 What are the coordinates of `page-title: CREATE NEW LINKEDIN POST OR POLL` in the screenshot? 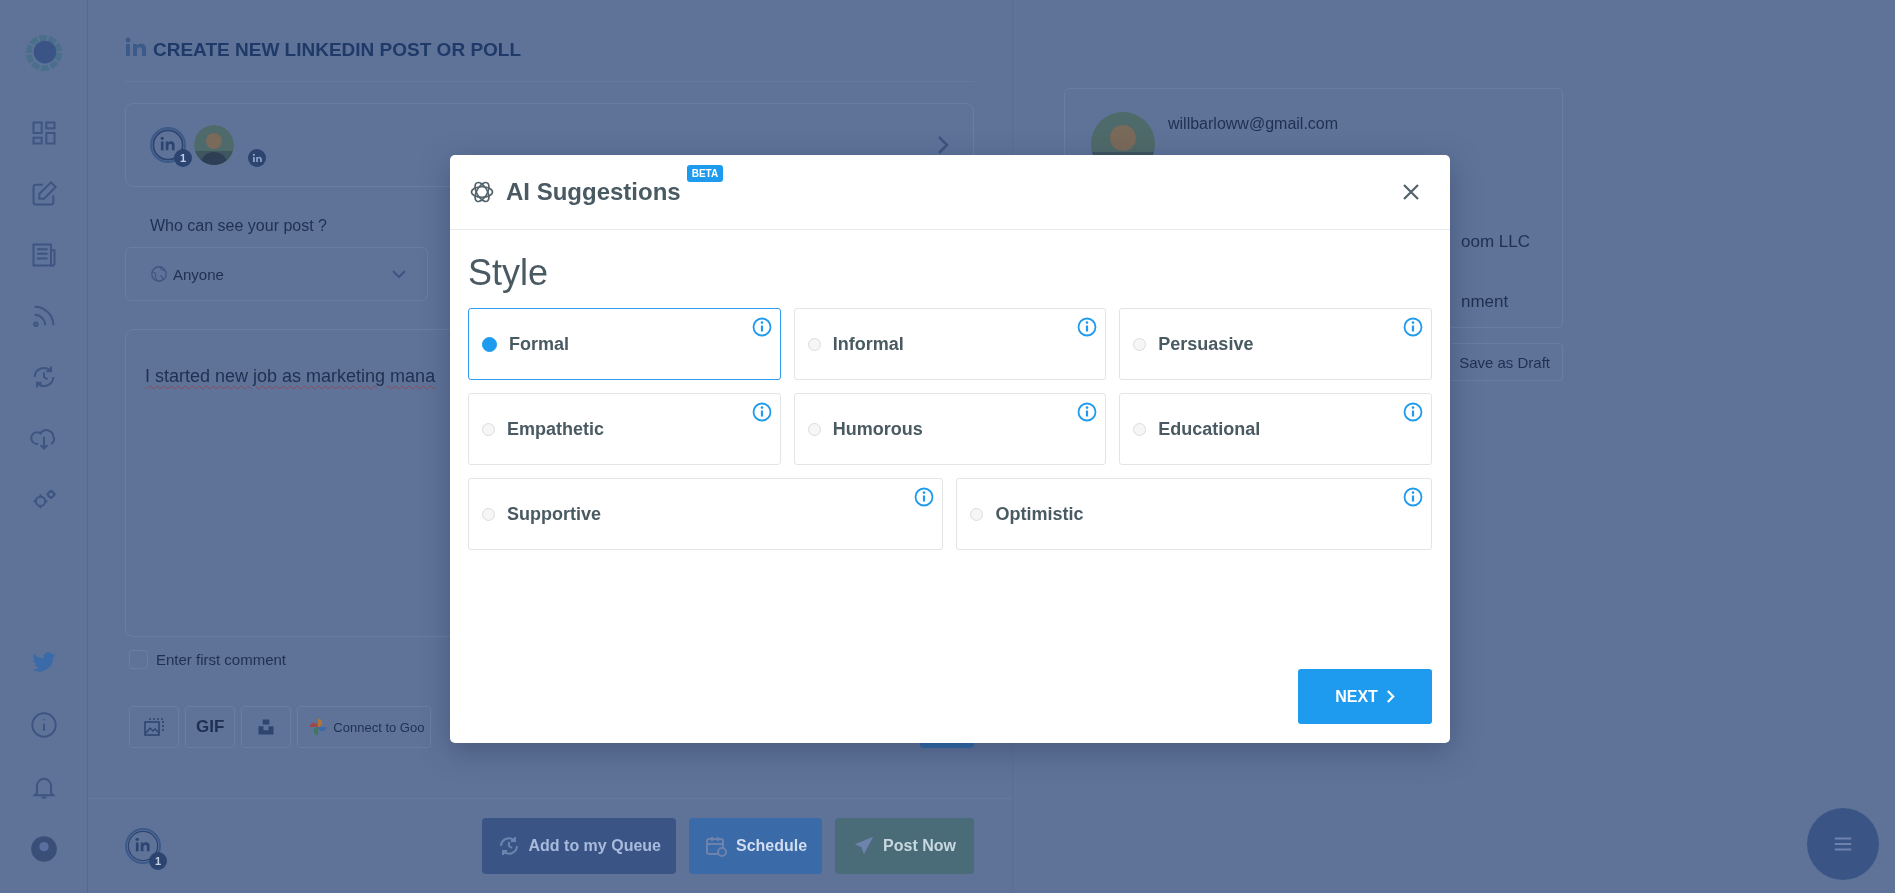 It's located at (337, 49).